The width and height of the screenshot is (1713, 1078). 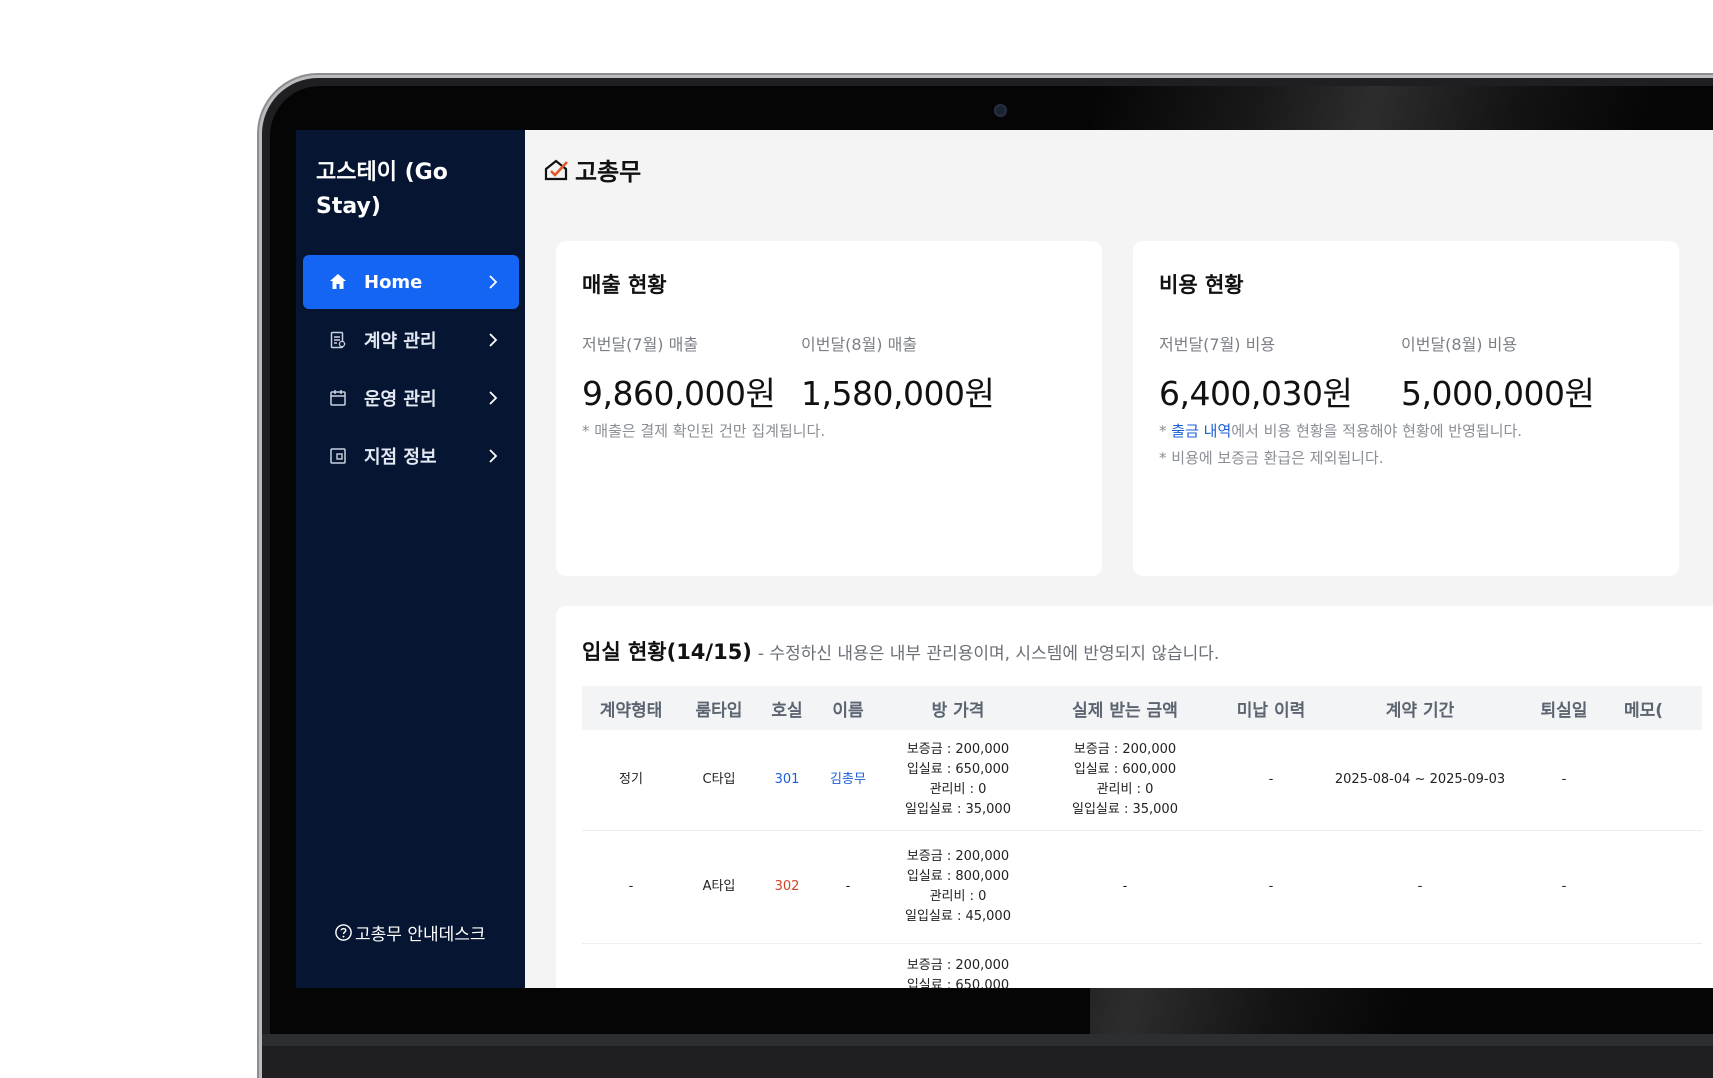 What do you see at coordinates (719, 780) in the screenshot?
I see `room-type-cell: C타입` at bounding box center [719, 780].